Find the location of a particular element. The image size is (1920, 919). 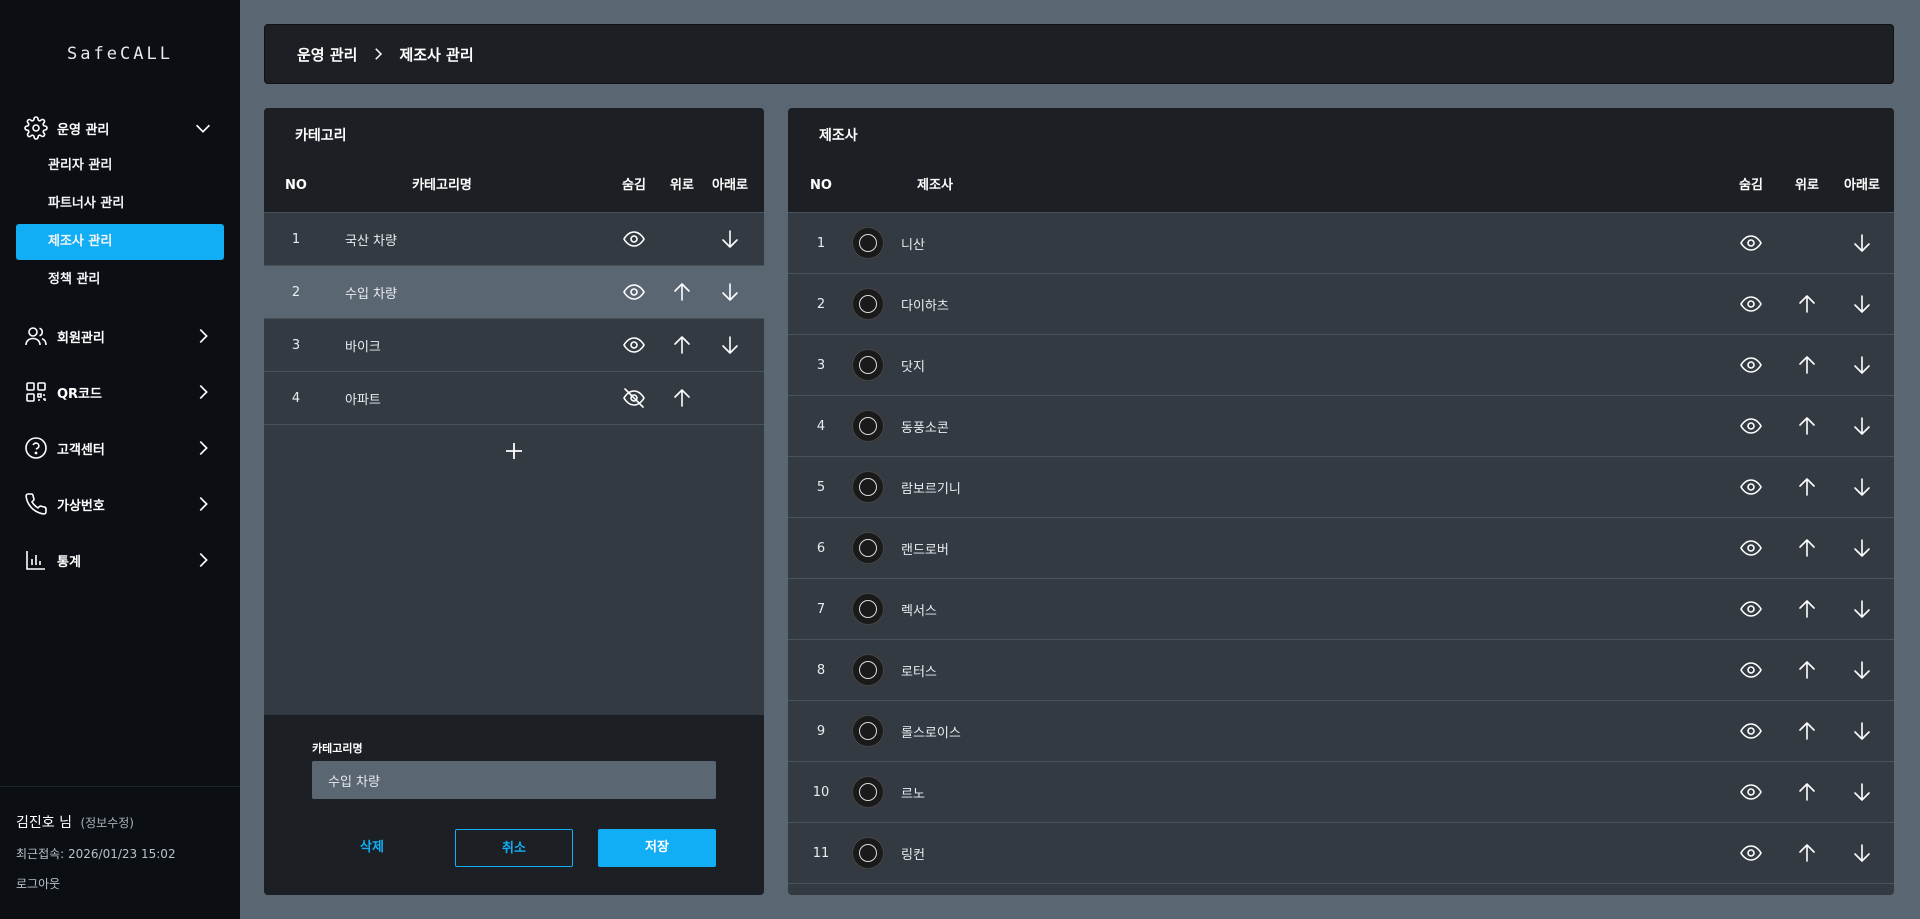

save-button: 저장 is located at coordinates (657, 848).